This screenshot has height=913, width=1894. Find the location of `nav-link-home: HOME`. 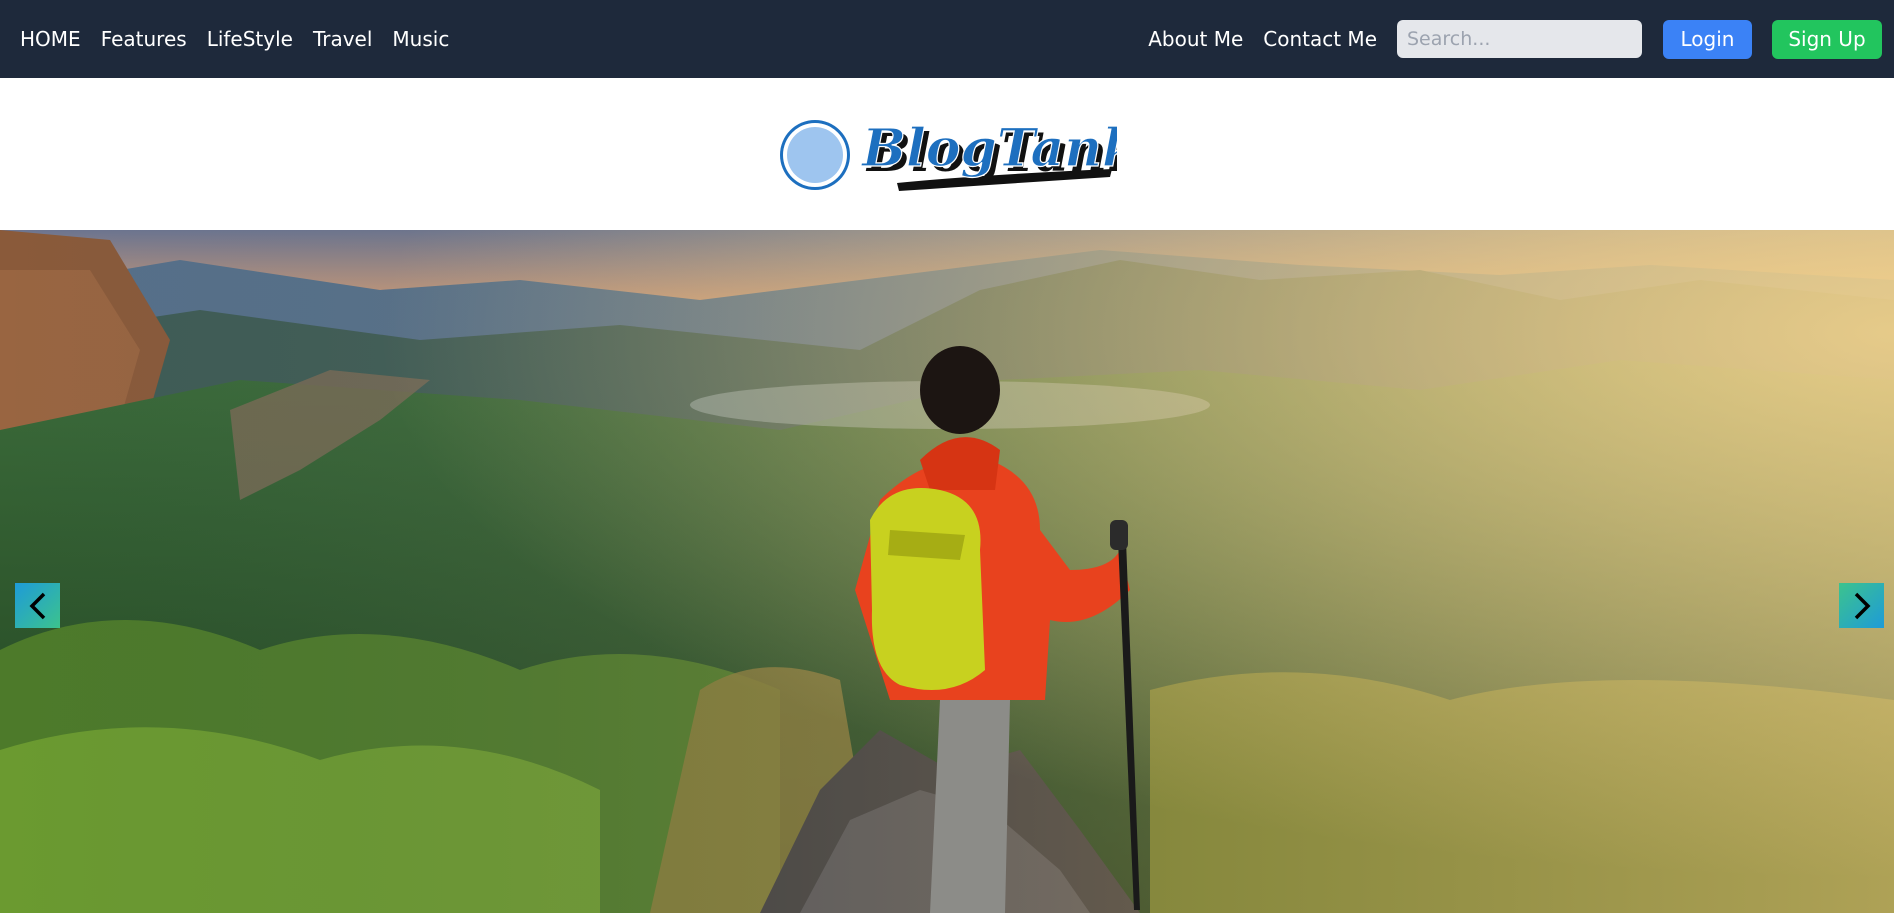

nav-link-home: HOME is located at coordinates (50, 39).